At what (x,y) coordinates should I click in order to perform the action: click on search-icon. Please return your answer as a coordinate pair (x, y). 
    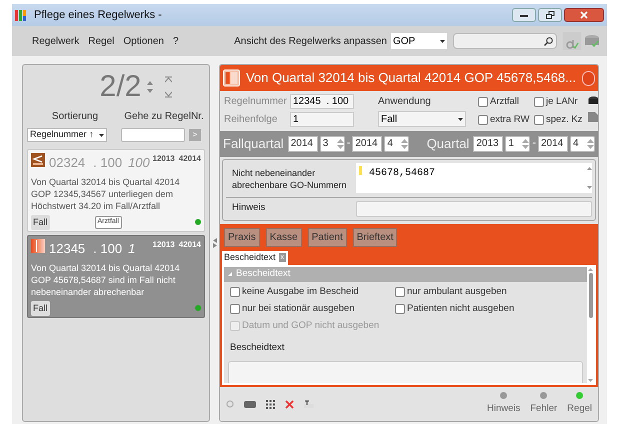
    Looking at the image, I should click on (548, 41).